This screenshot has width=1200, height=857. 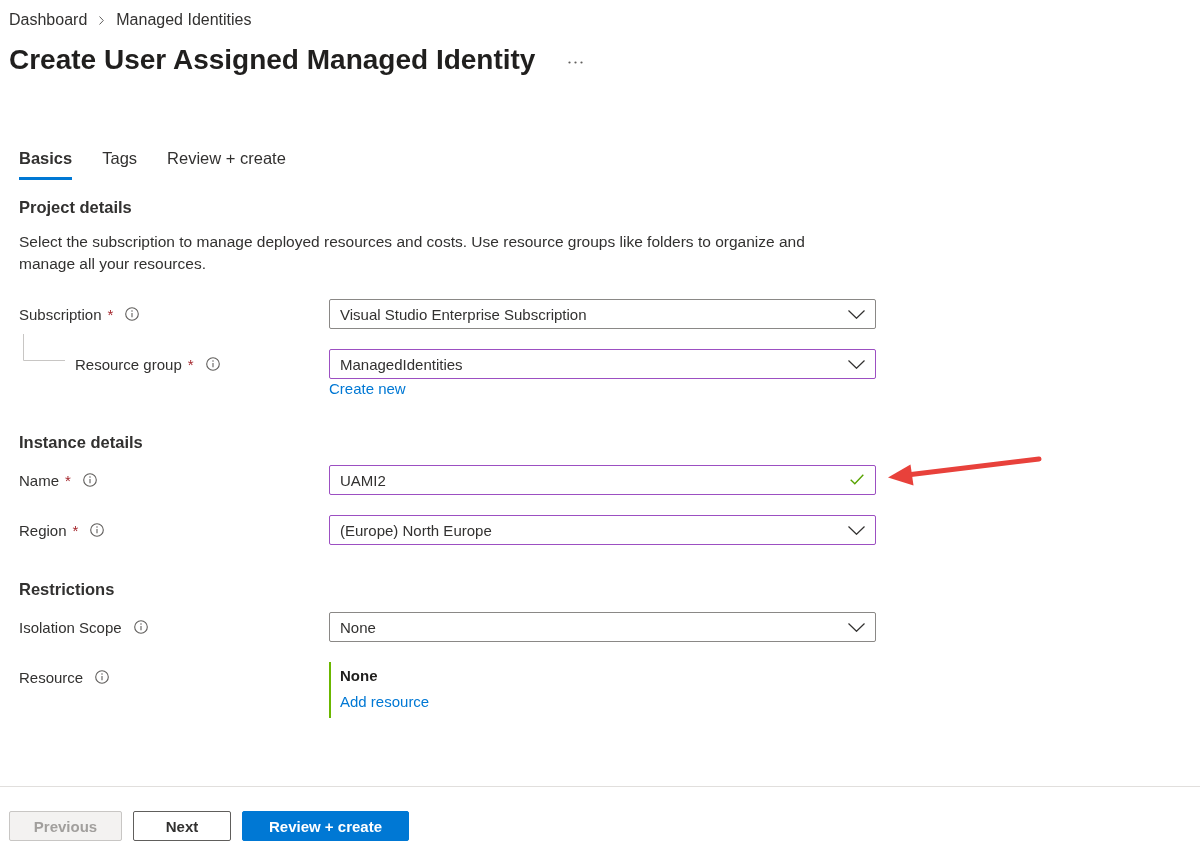 I want to click on dropdown-field: (Europe) North Europe, so click(x=602, y=530).